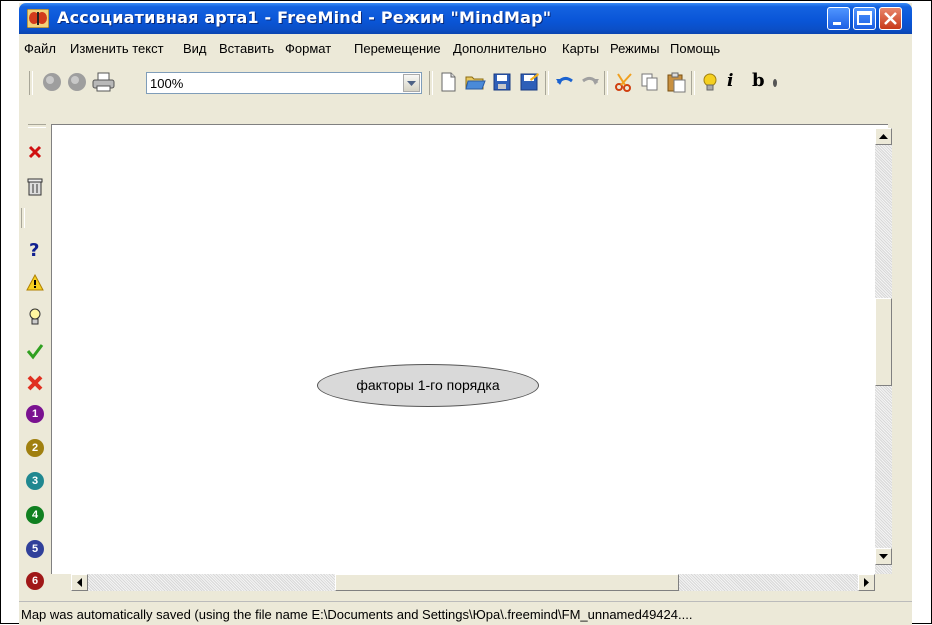 The image size is (932, 625). I want to click on priority-6-icon: 6, so click(35, 581).